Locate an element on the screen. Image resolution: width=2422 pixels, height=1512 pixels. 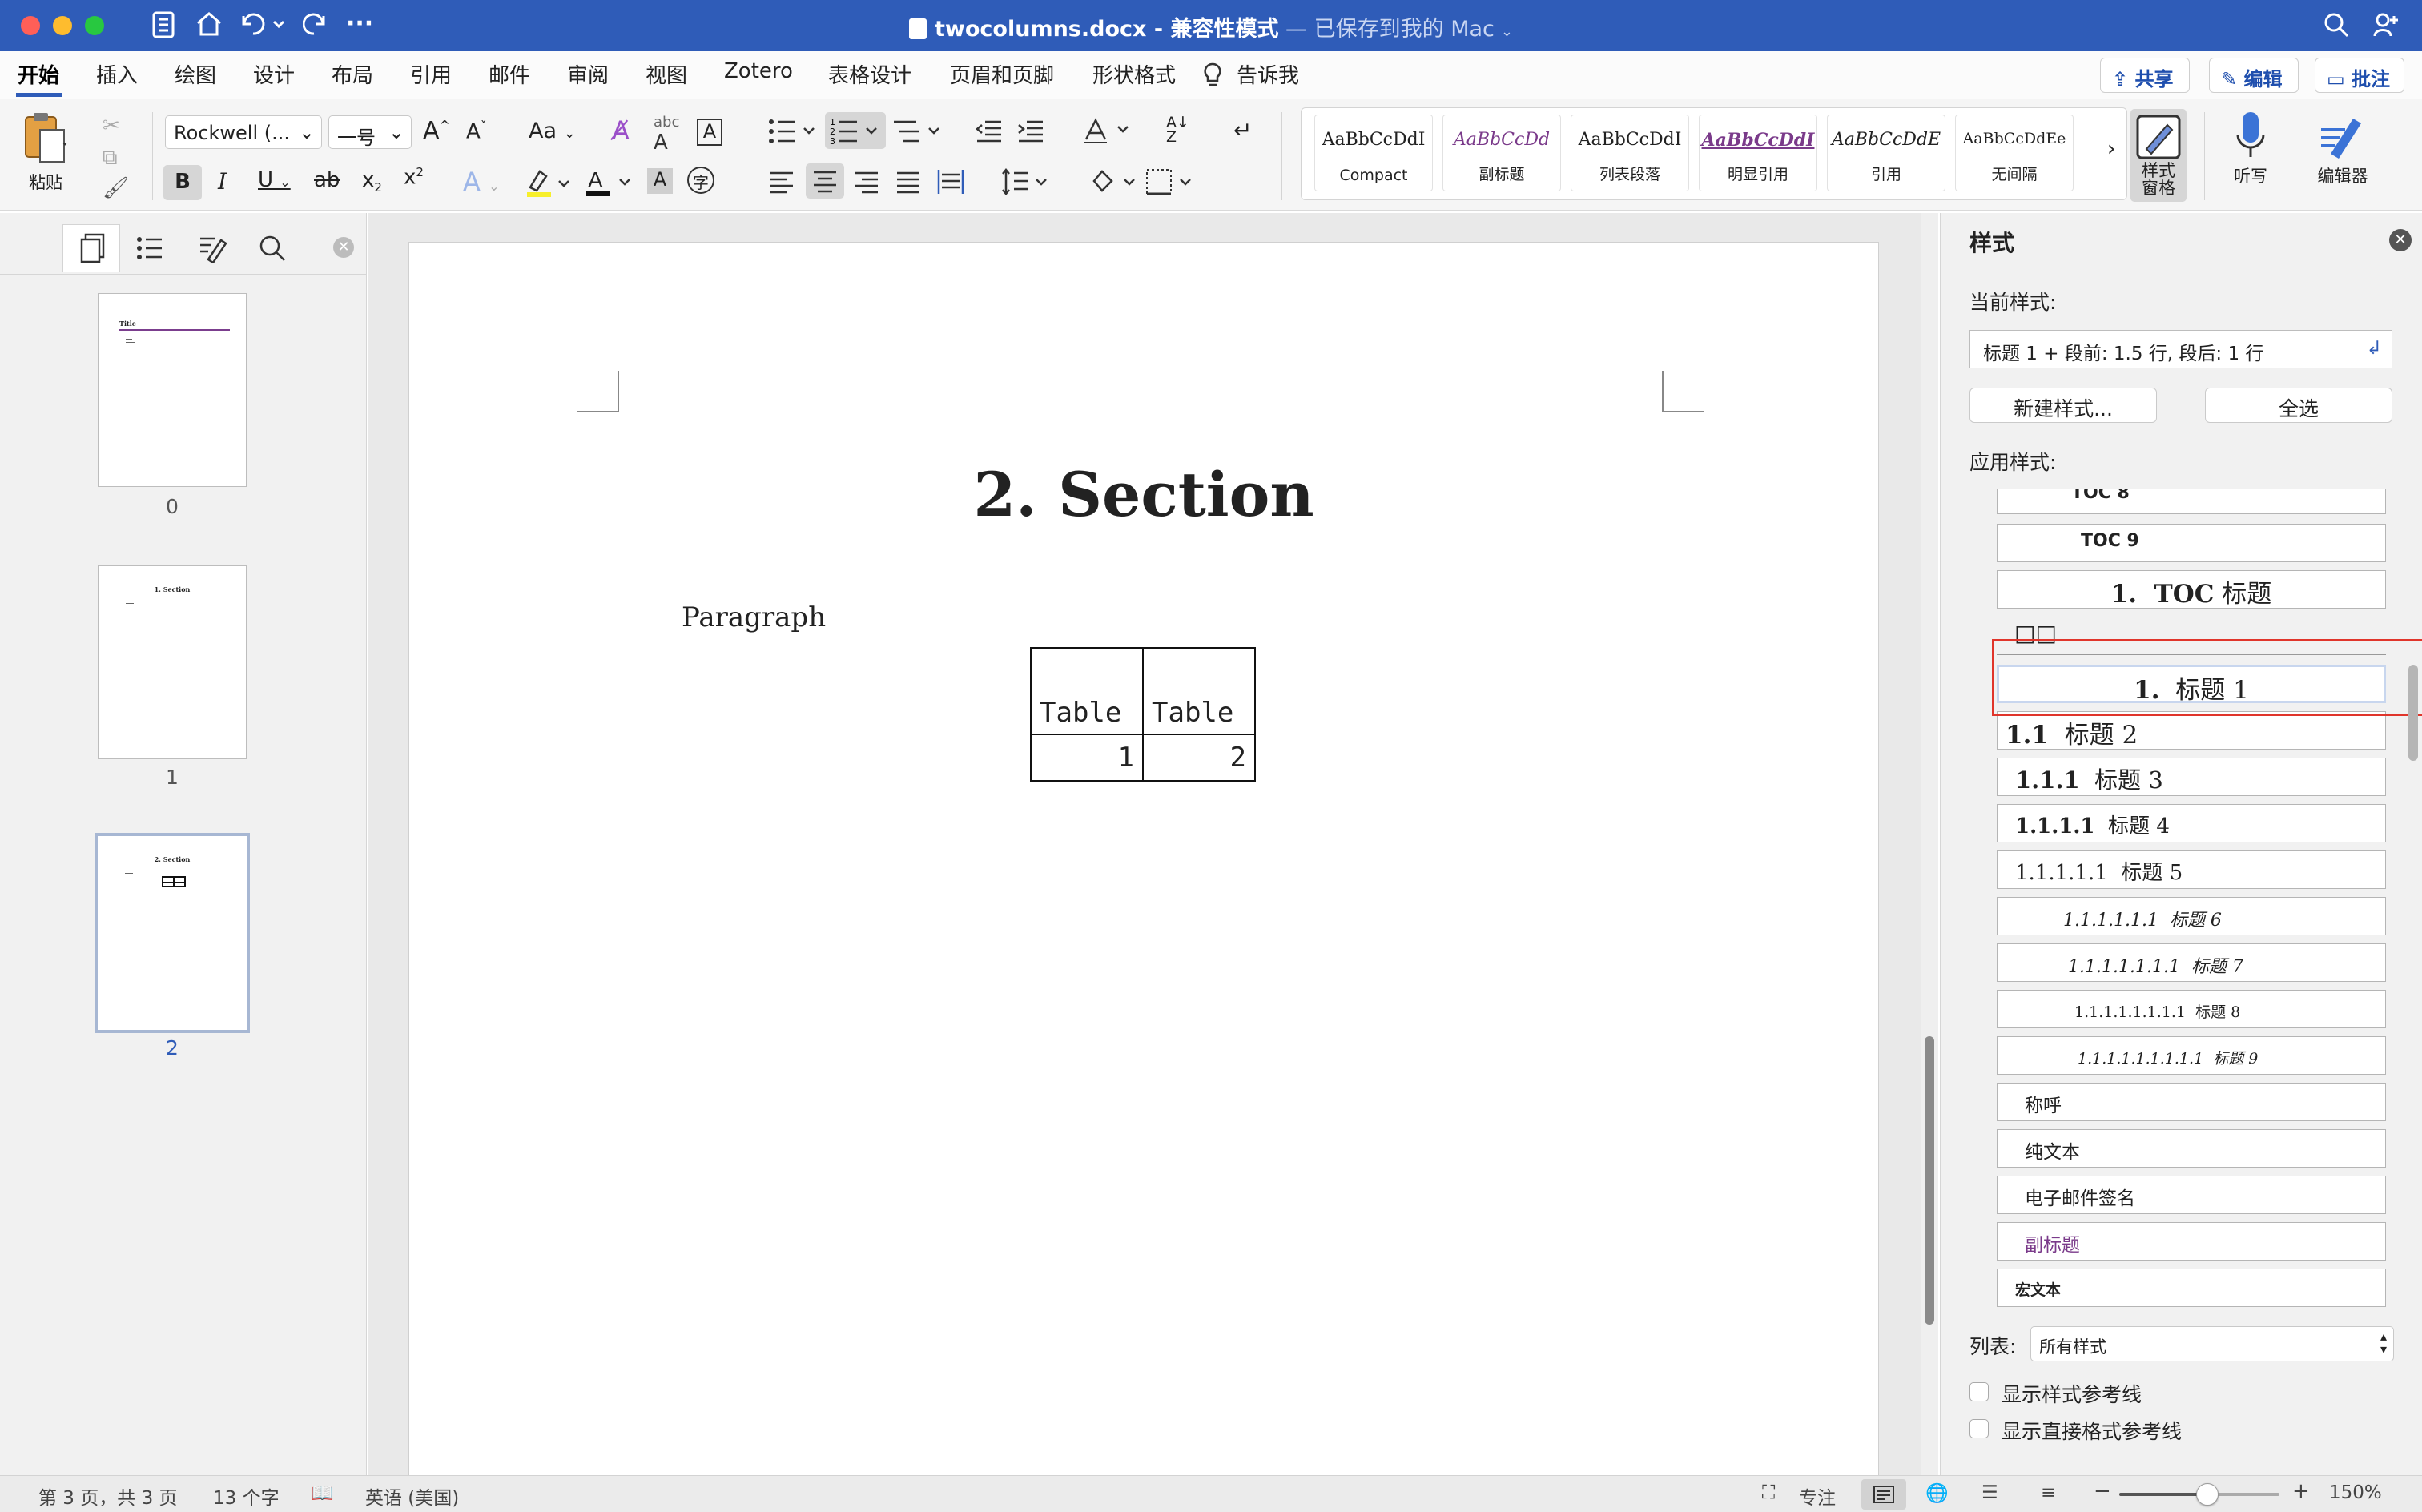
show-direct-formatting-checkbox is located at coordinates (1979, 1428).